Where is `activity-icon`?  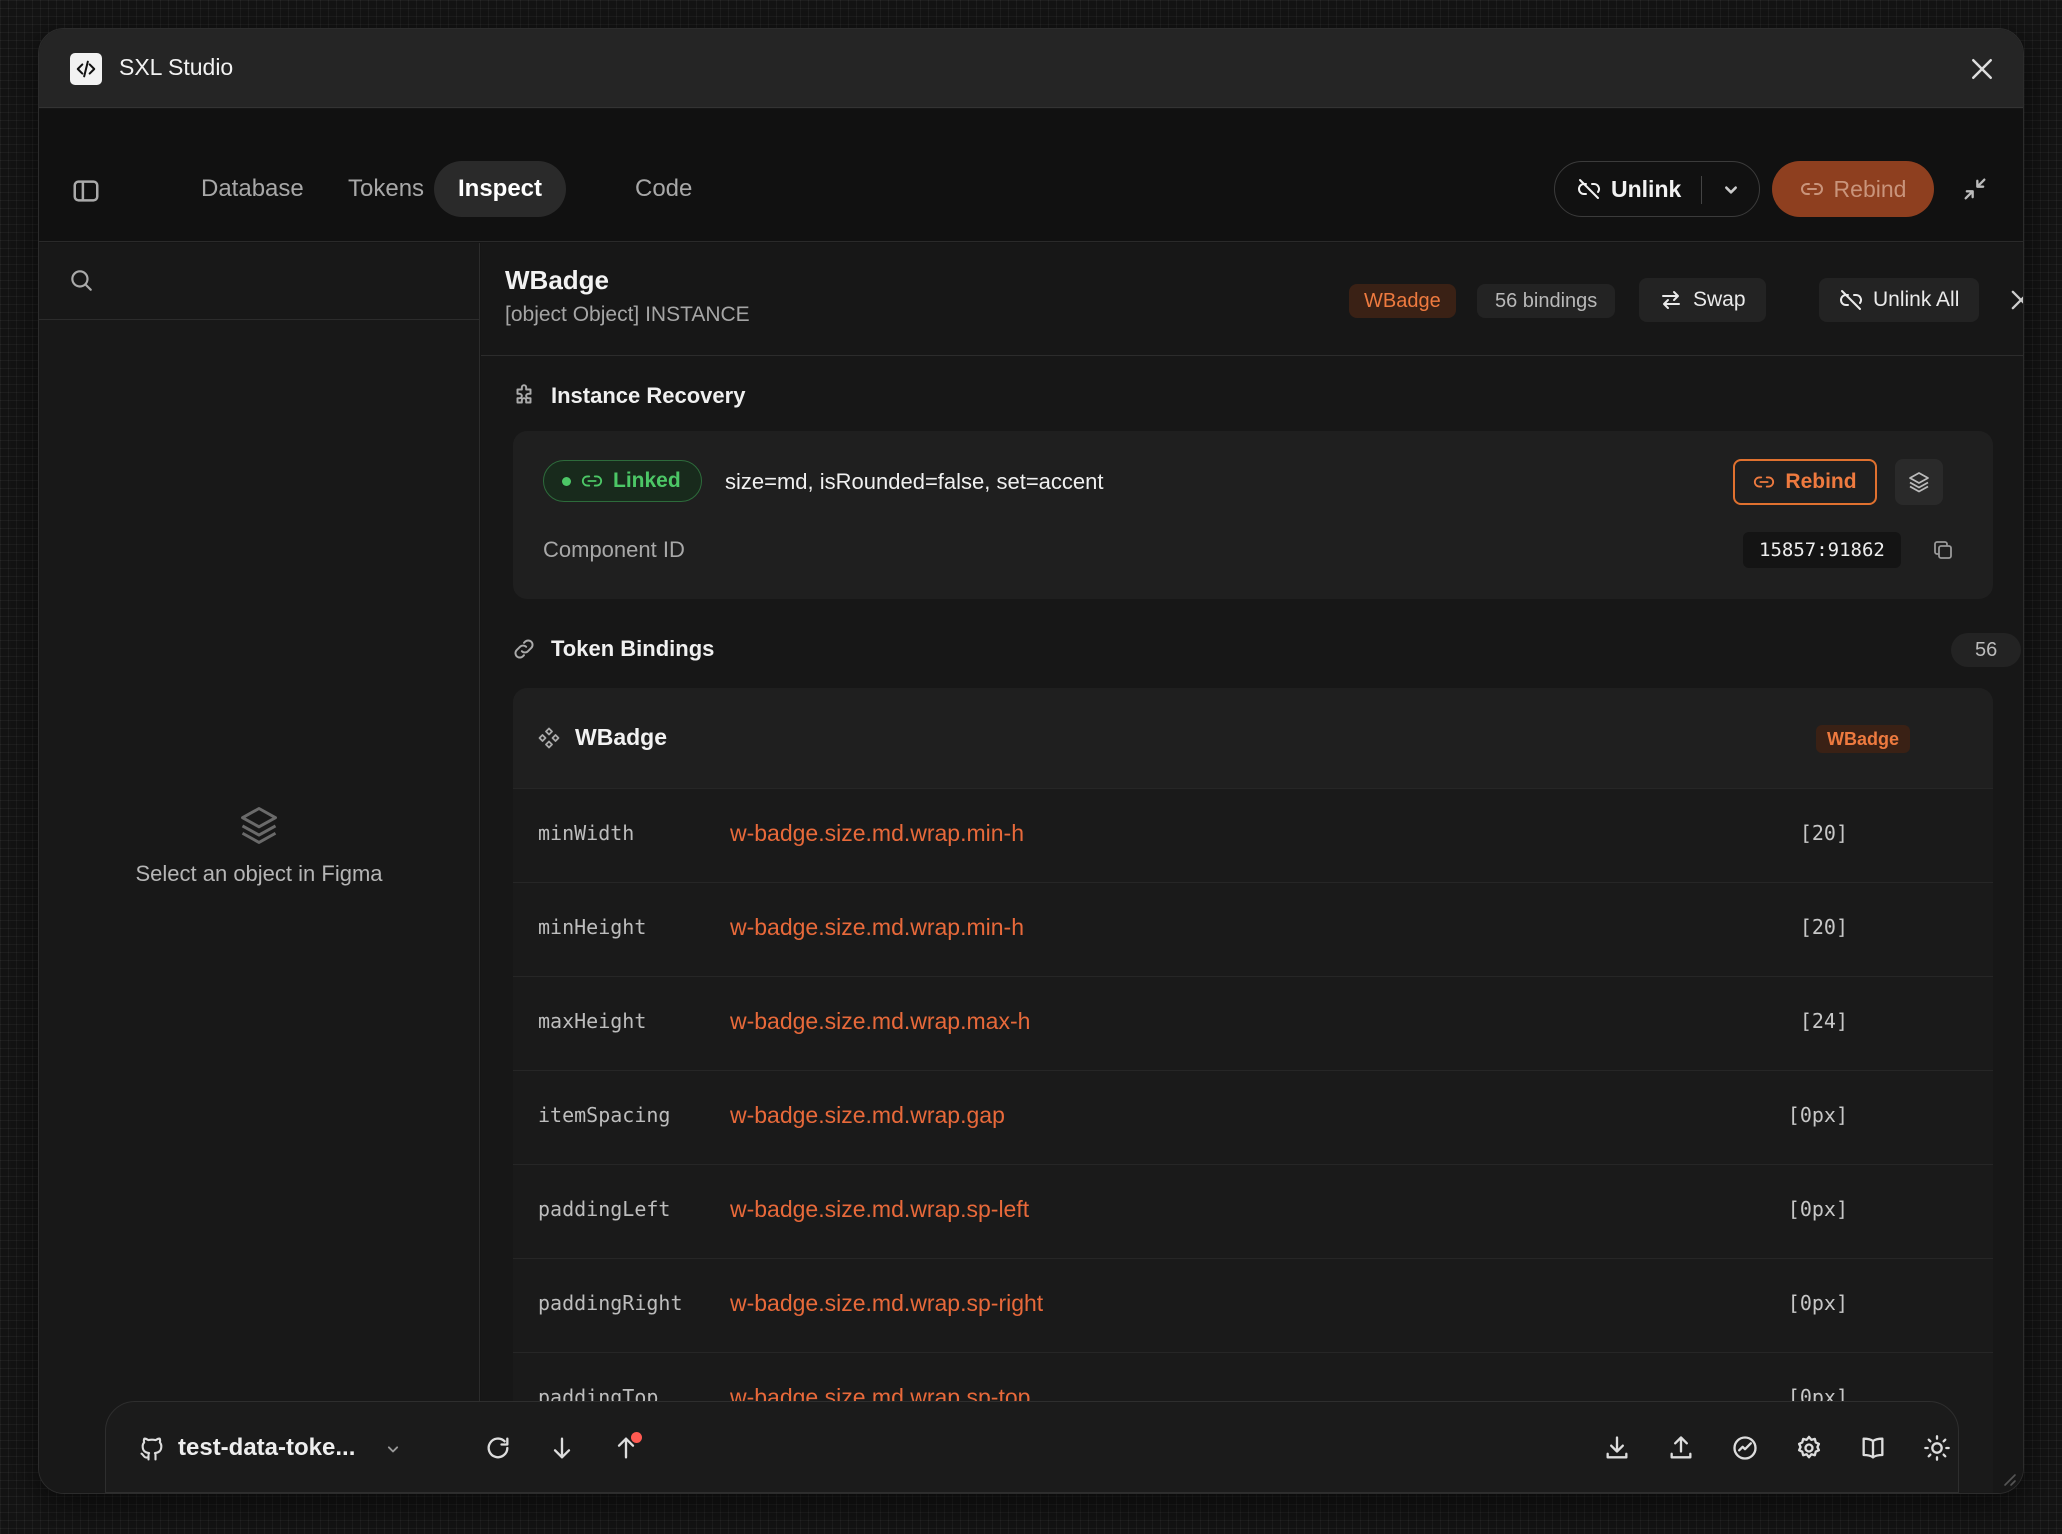
activity-icon is located at coordinates (1745, 1448).